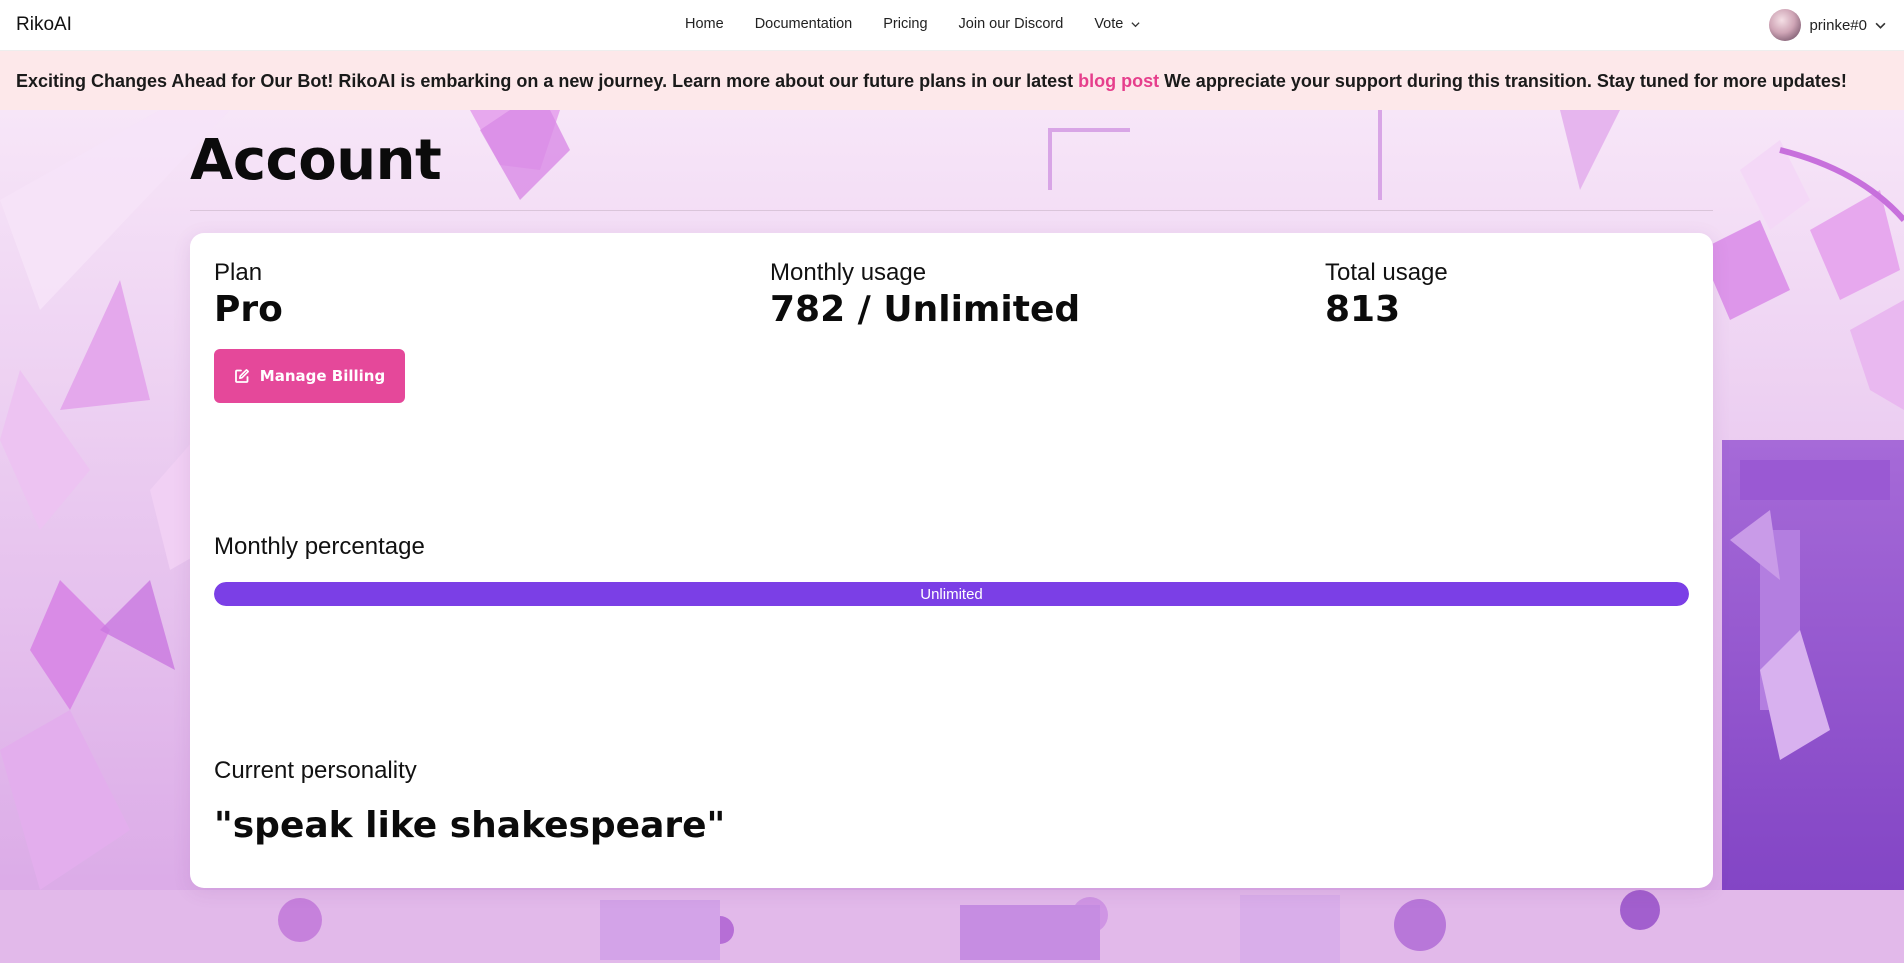  Describe the element at coordinates (470, 825) in the screenshot. I see `current-personality-value: "speak like shakespeare"` at that location.